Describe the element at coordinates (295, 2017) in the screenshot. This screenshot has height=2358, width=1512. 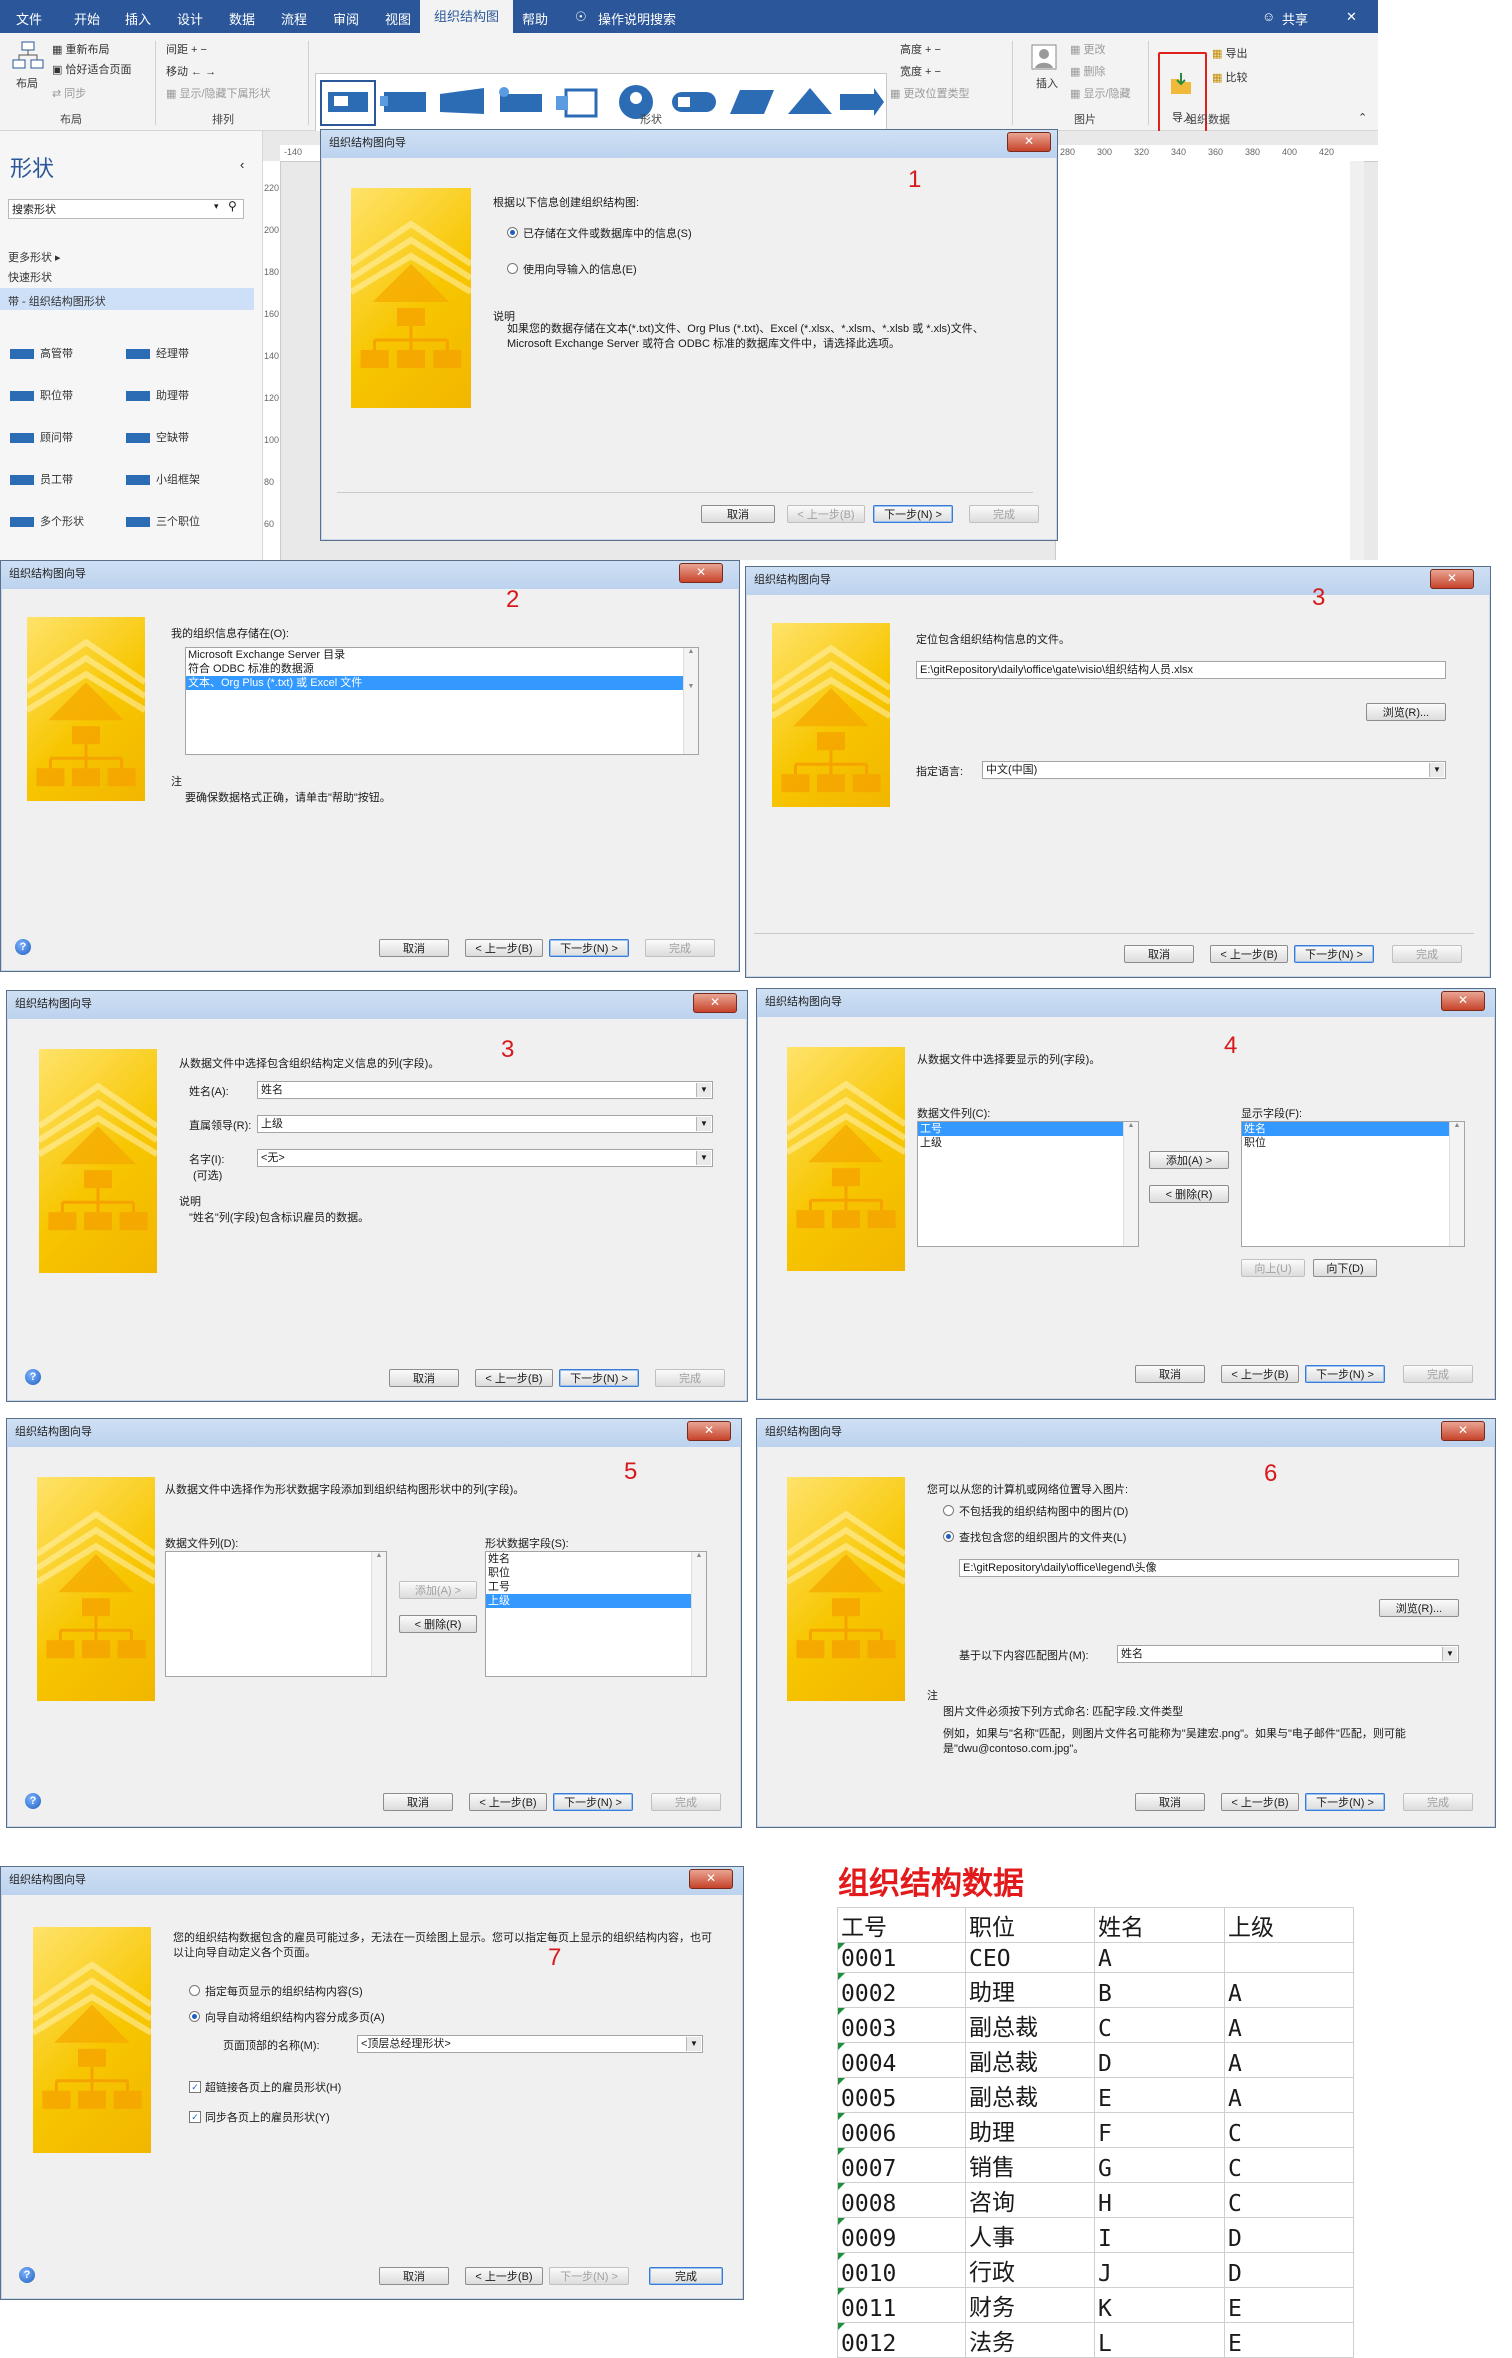
I see `radio-auto-pages-label: 向导自动将组织结构内容分成多页(A)` at that location.